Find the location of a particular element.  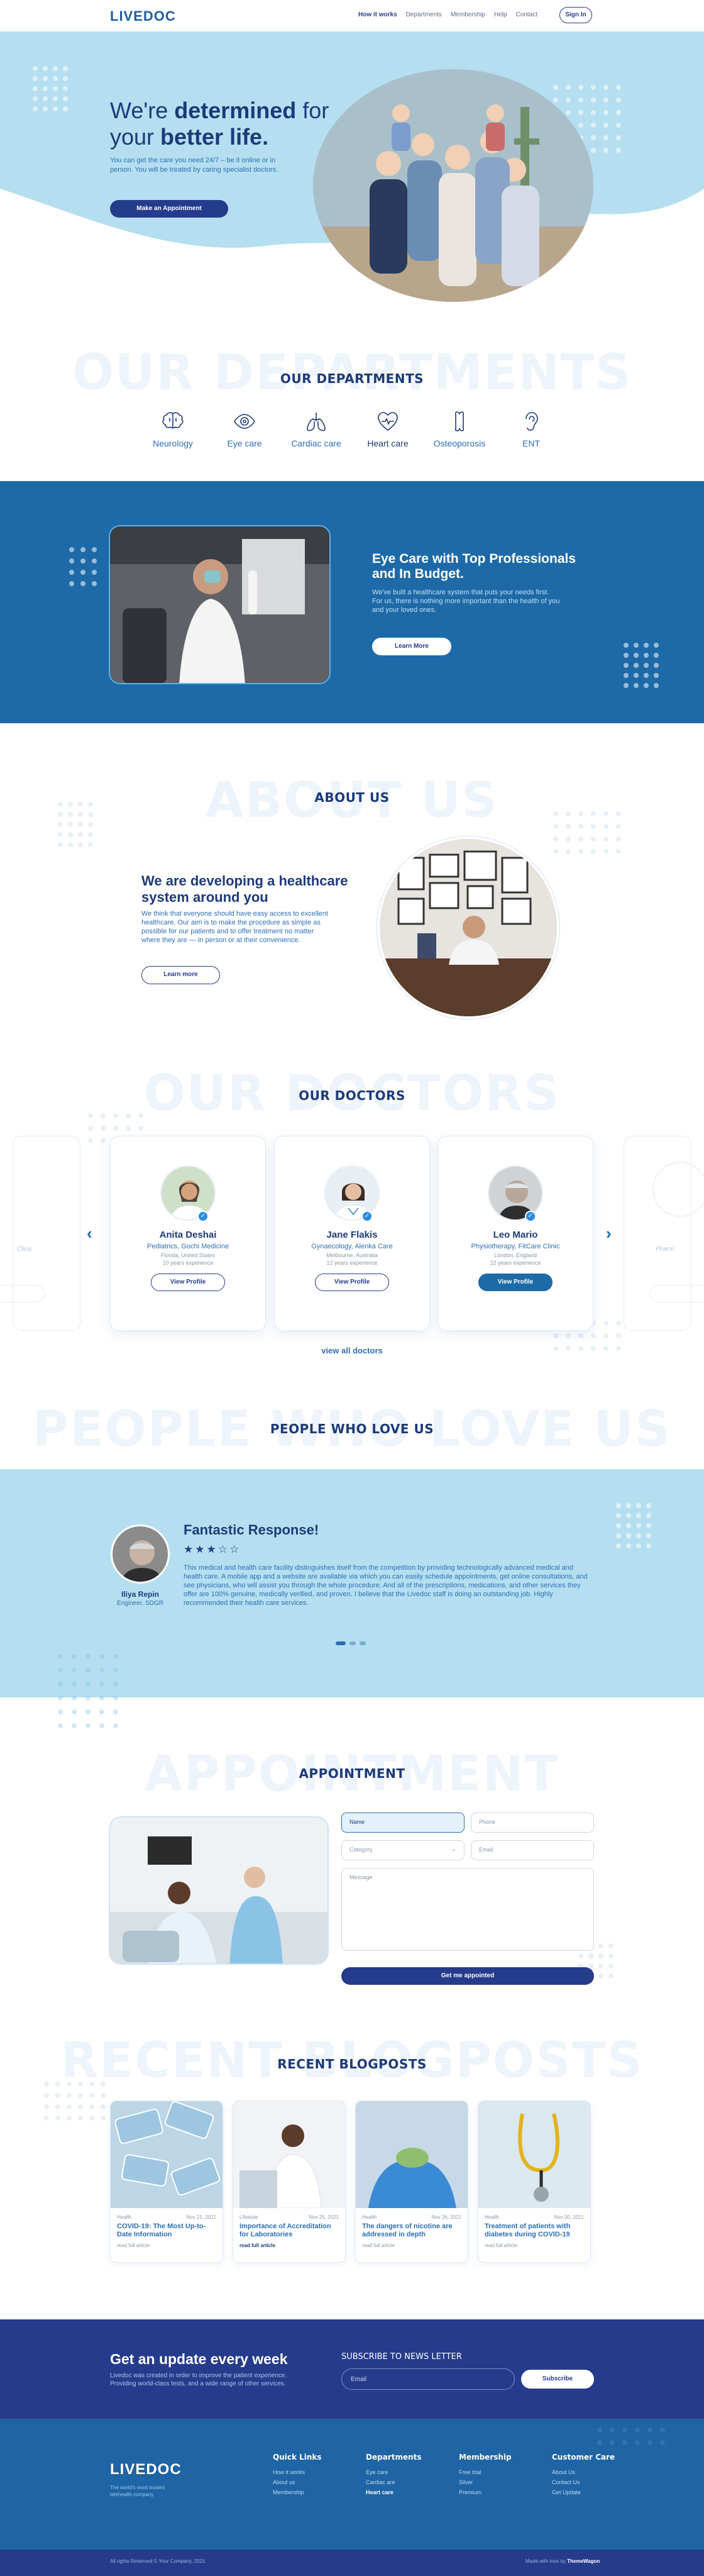

footer-link: Silver is located at coordinates (485, 2482).